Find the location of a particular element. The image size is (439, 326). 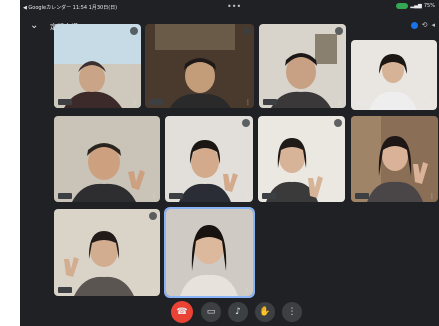

microphone-icon: ♪ is located at coordinates (238, 312).